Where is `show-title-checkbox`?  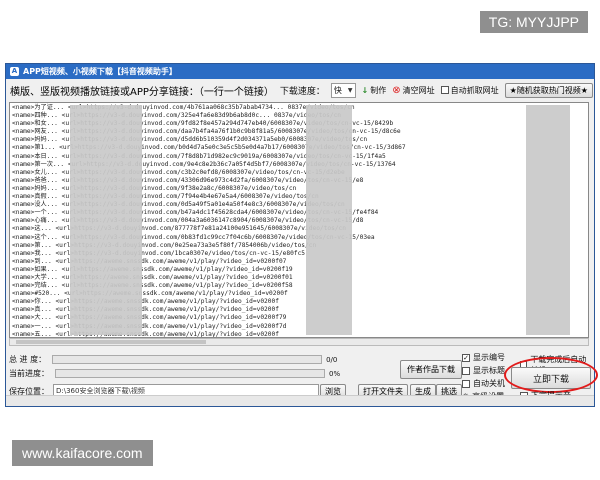
show-title-checkbox is located at coordinates (466, 370).